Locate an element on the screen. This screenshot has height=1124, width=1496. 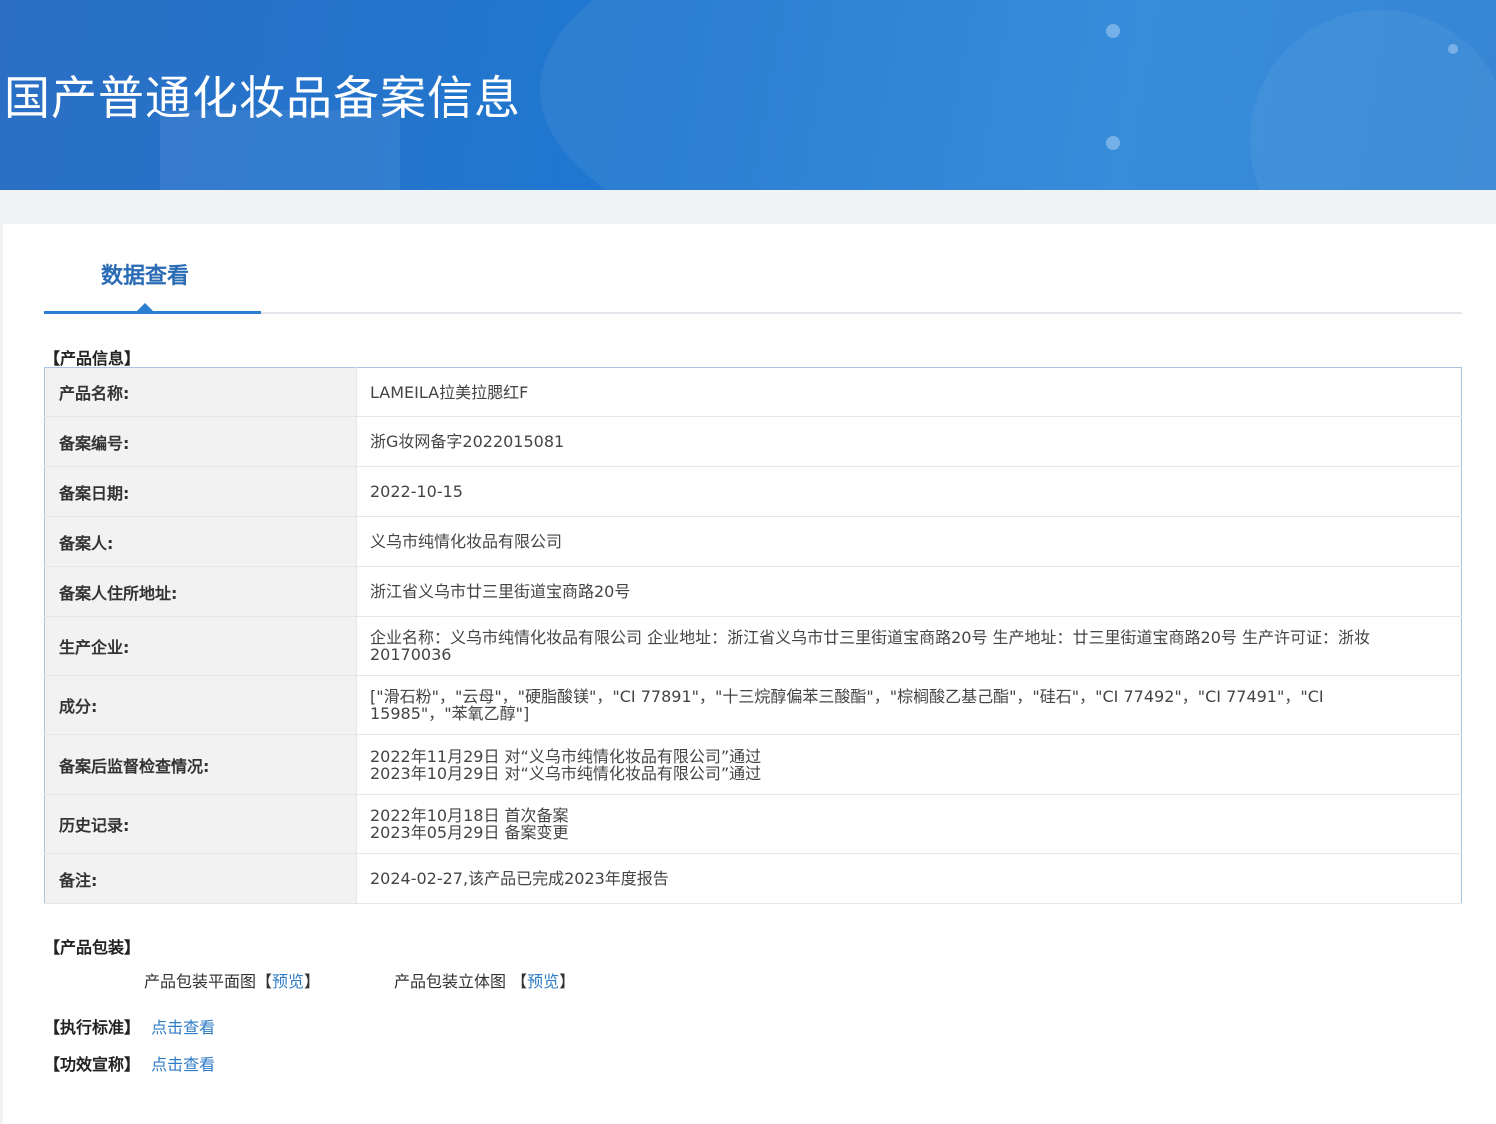
history-line: 2022年10月18日 首次备案 is located at coordinates (469, 815).